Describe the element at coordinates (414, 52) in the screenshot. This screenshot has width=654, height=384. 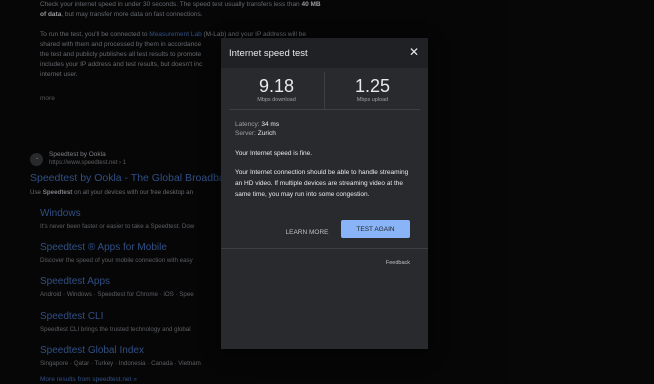
I see `close-icon: ✕` at that location.